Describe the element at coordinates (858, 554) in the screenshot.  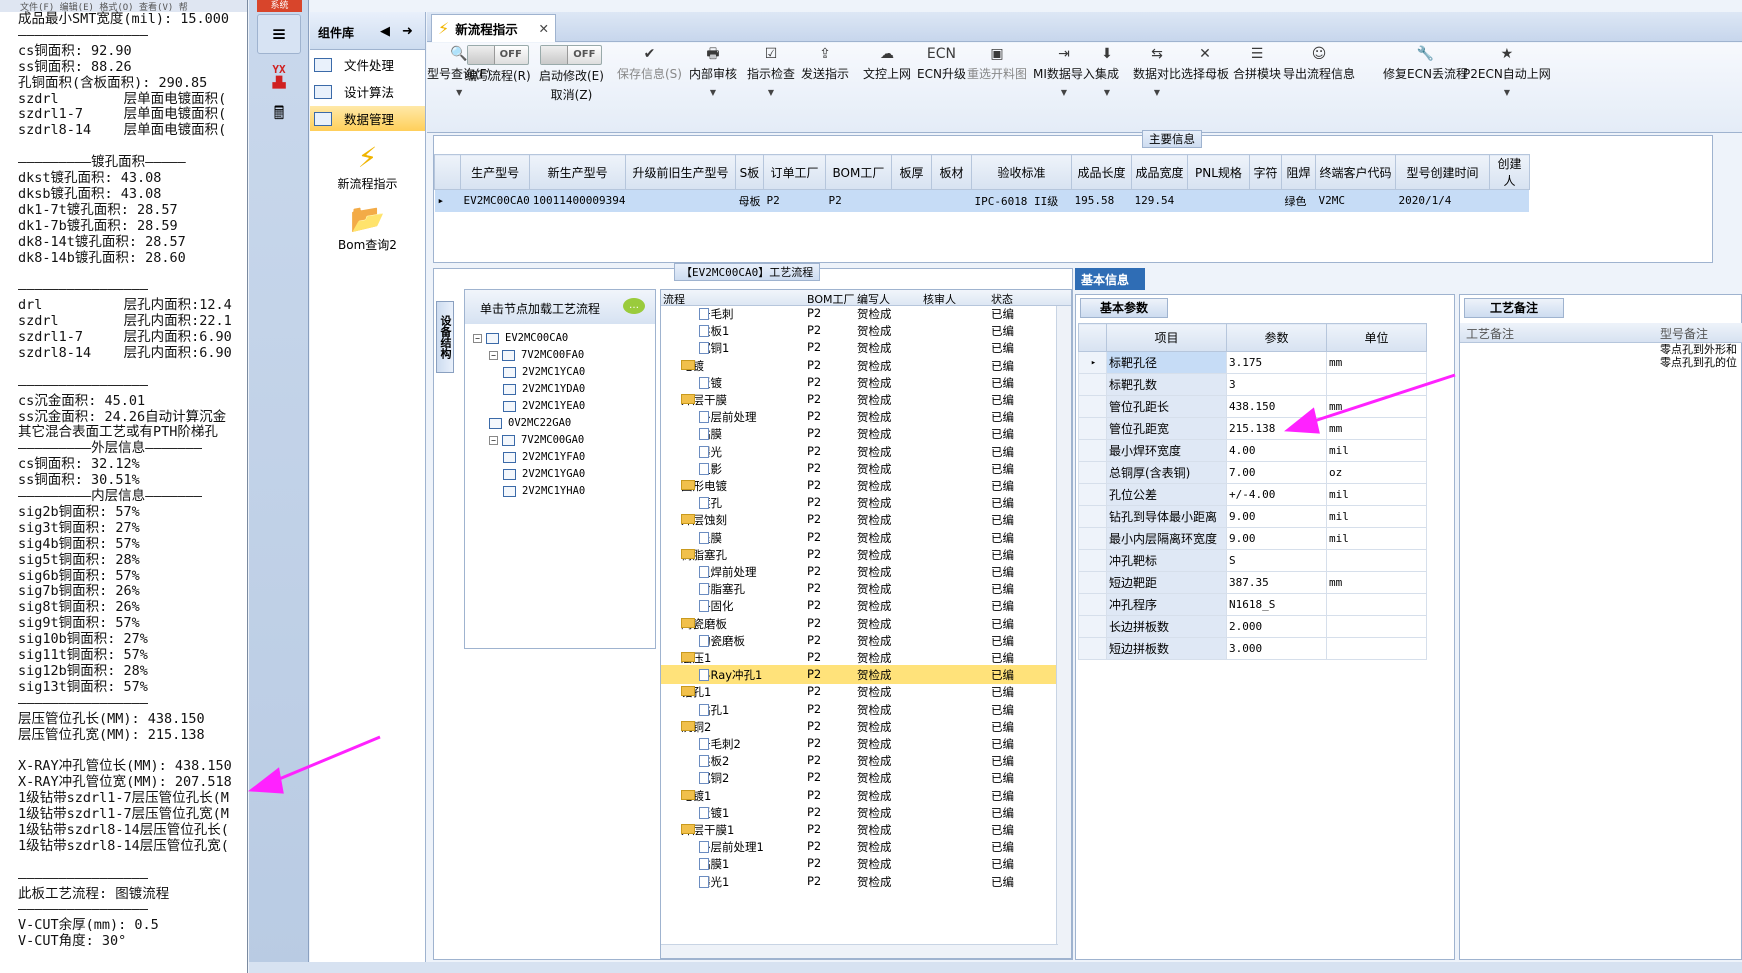
I see `flow-row: −树脂塞孔 P2 贺检成 已编` at that location.